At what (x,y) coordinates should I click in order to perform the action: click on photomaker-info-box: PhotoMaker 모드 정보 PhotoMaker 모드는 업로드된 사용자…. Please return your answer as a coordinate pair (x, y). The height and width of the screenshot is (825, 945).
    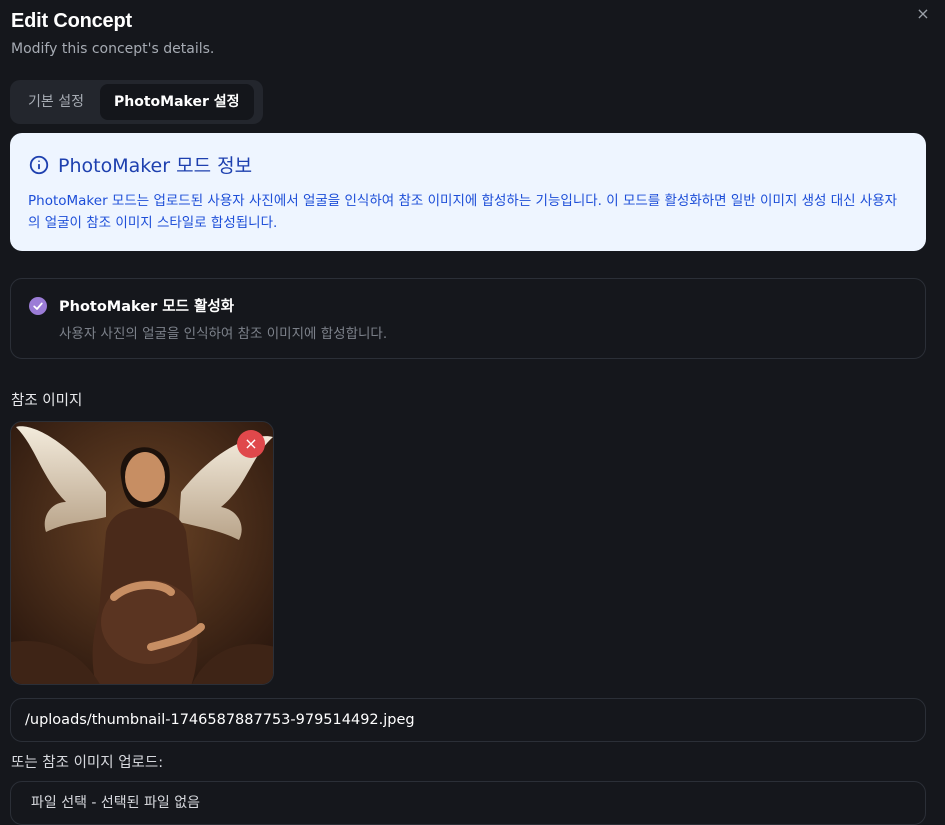
    Looking at the image, I should click on (468, 192).